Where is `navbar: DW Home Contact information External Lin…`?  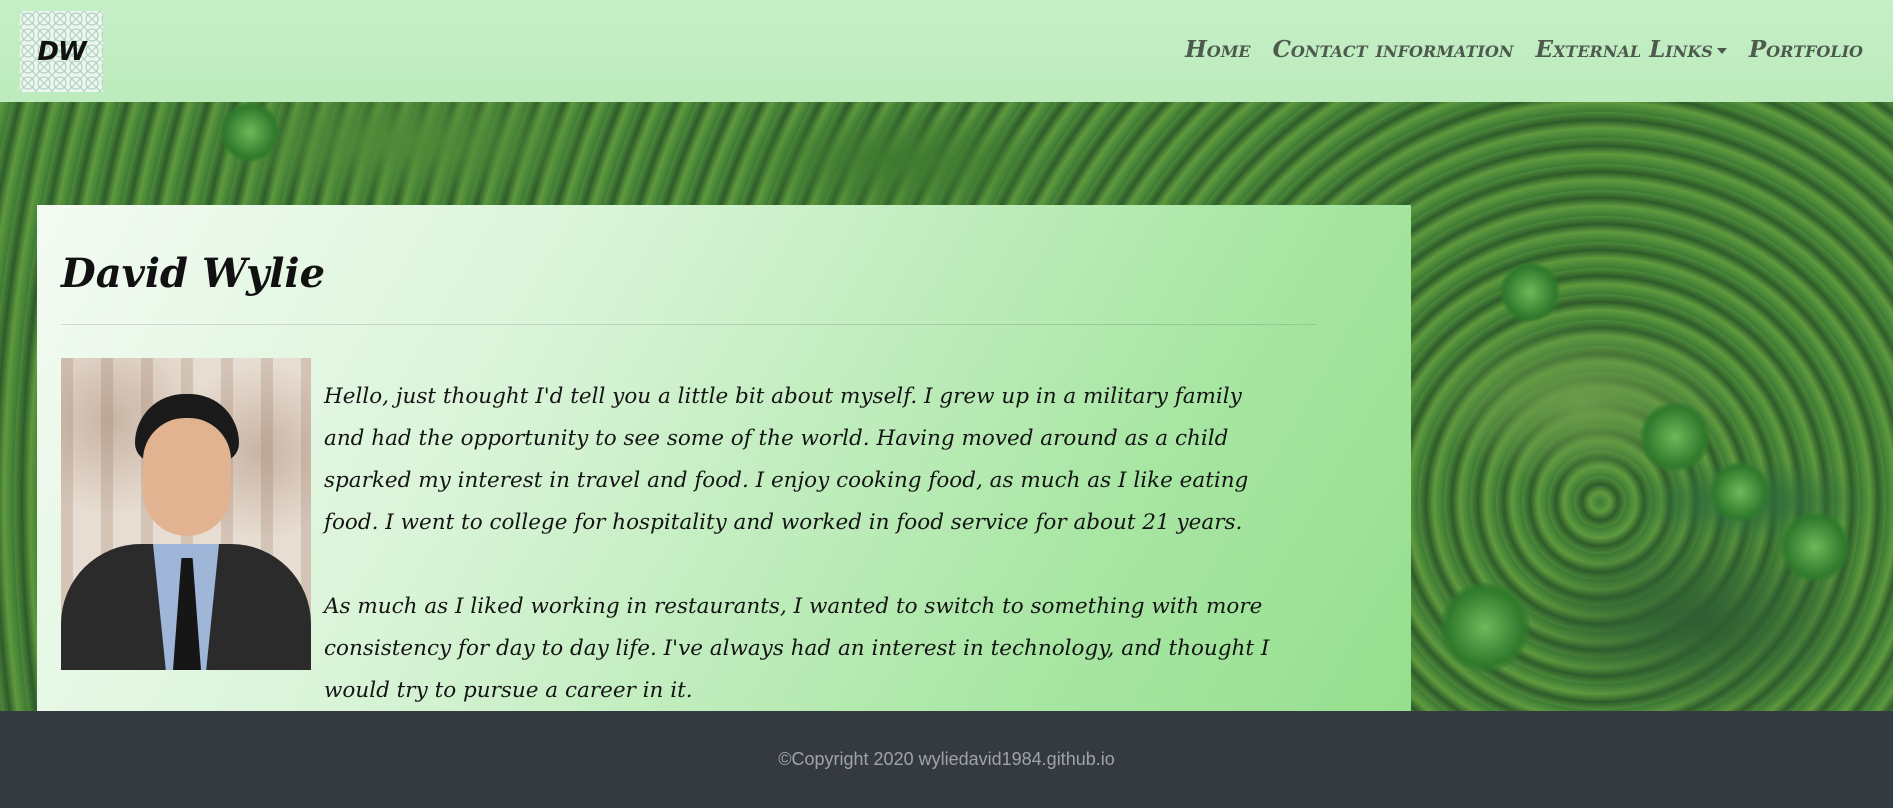
navbar: DW Home Contact information External Lin… is located at coordinates (946, 51).